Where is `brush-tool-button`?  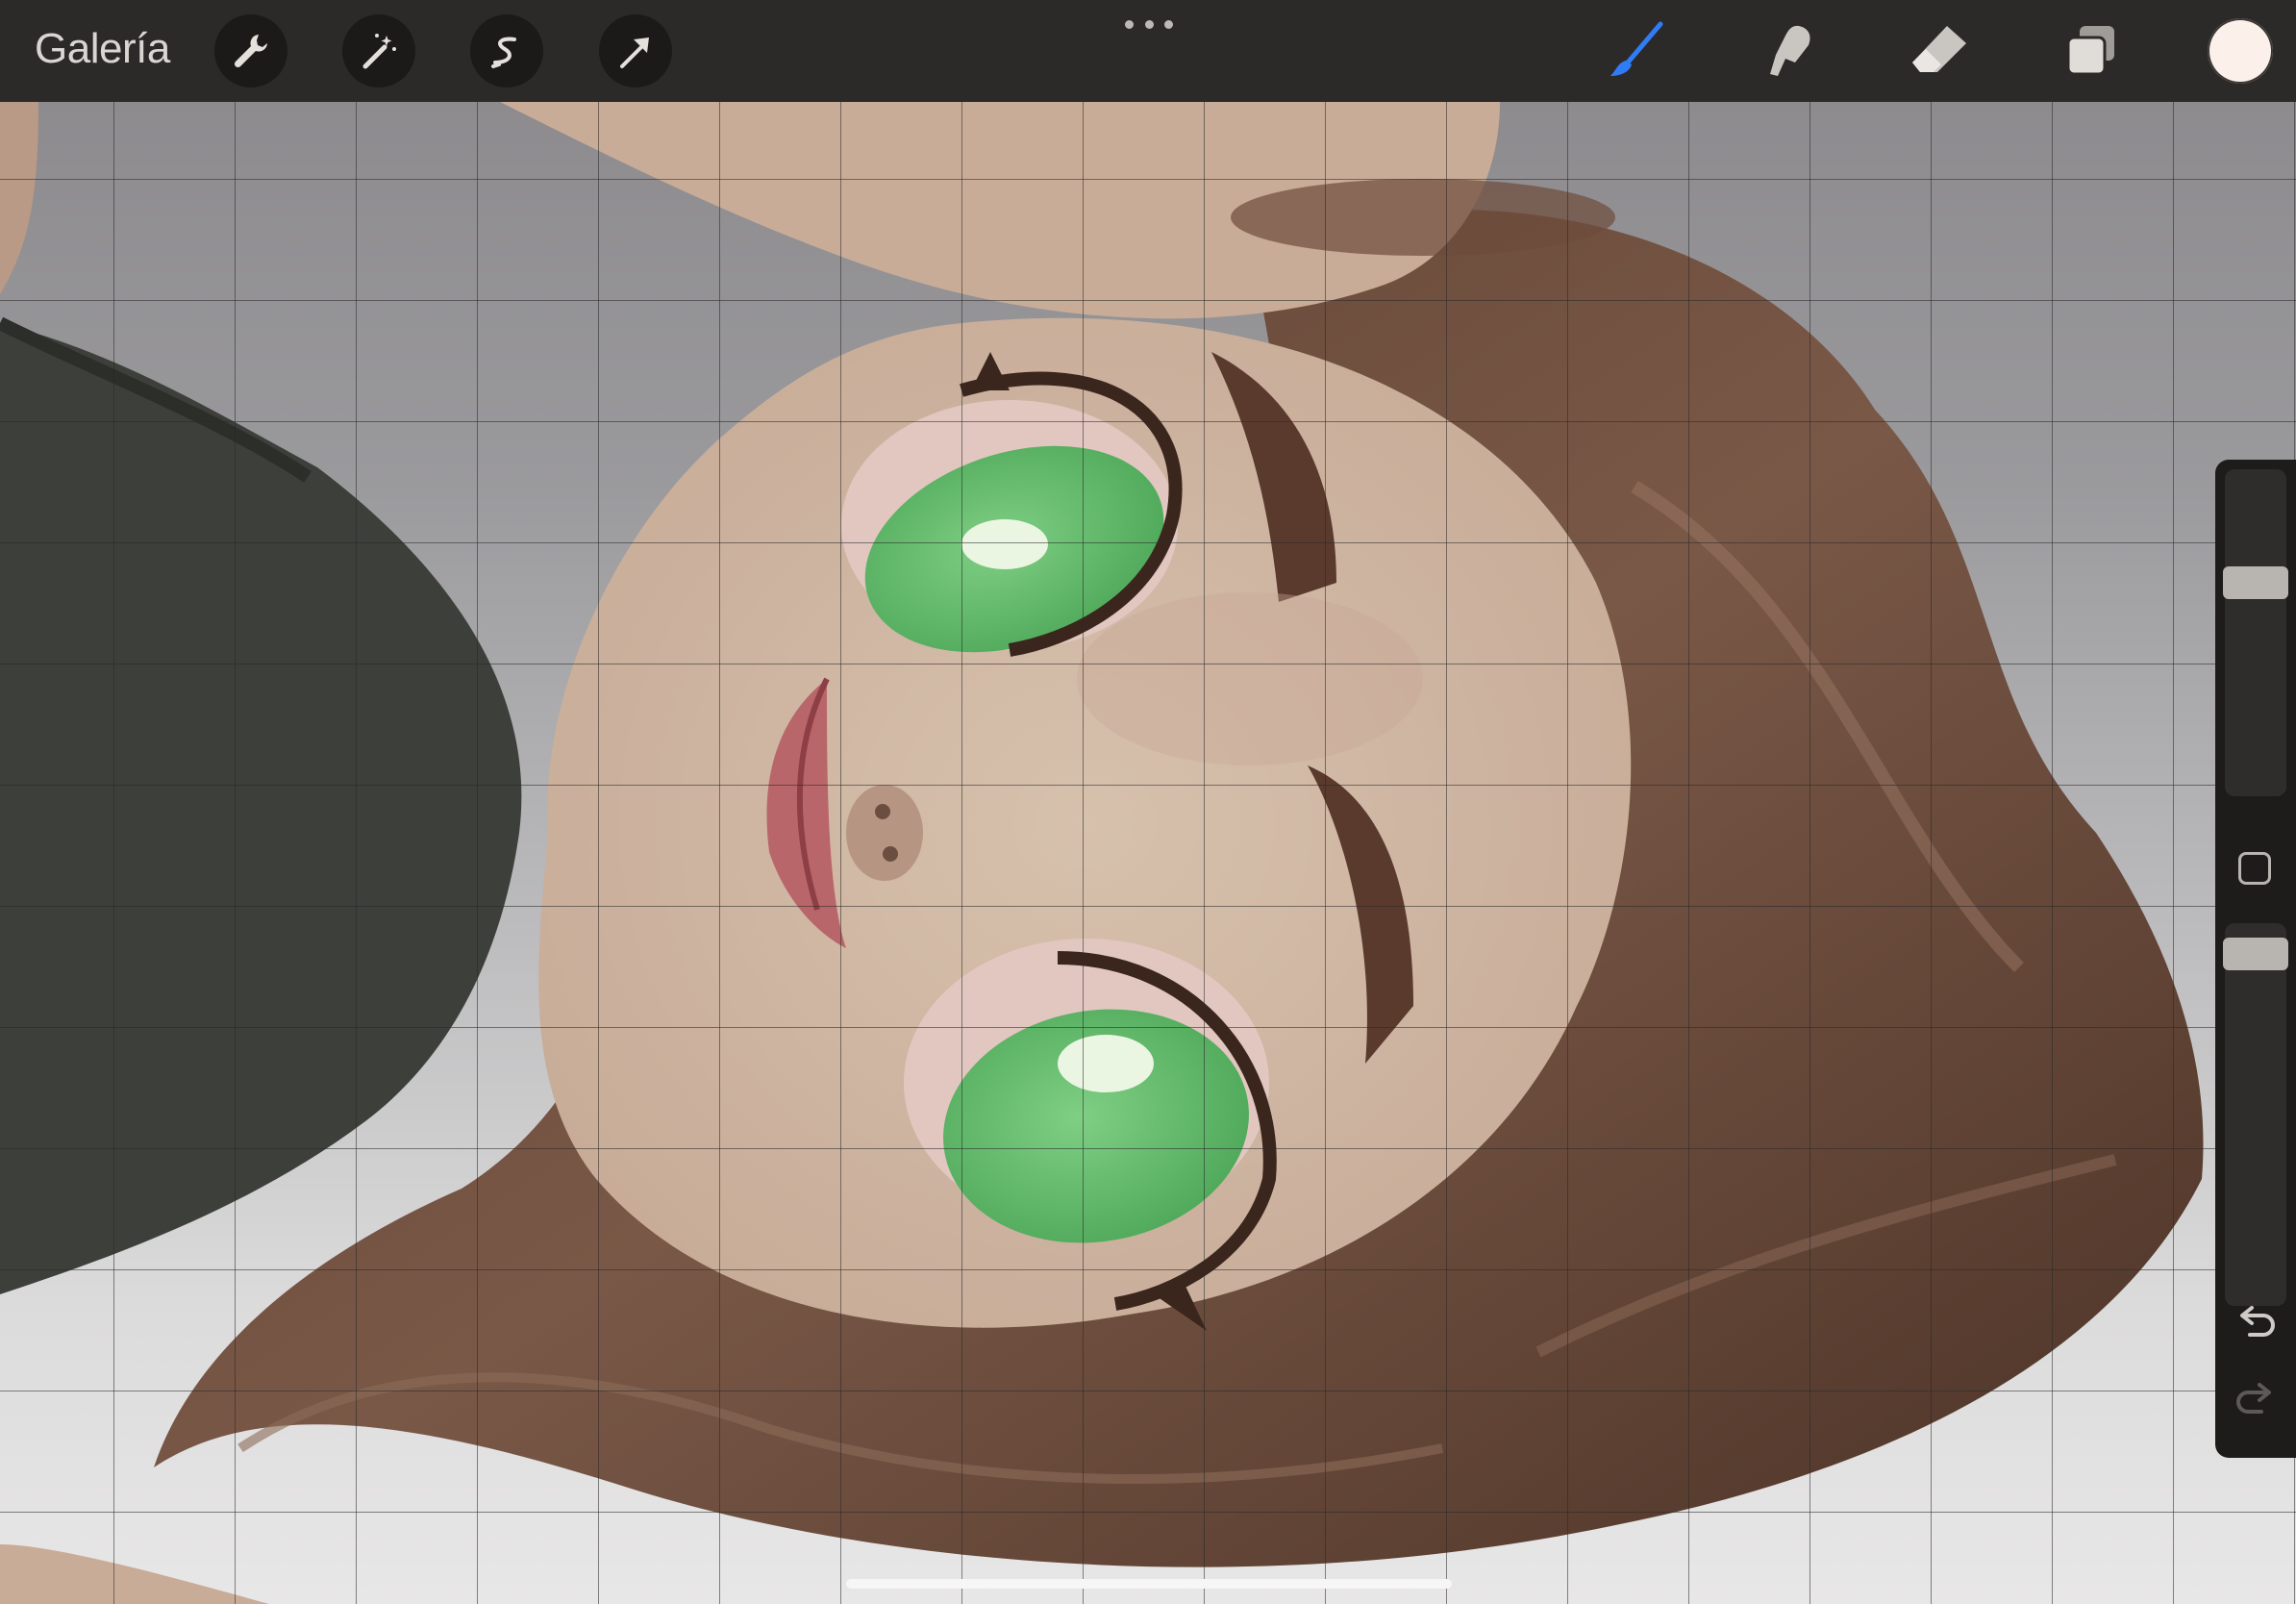
brush-tool-button is located at coordinates (1635, 51).